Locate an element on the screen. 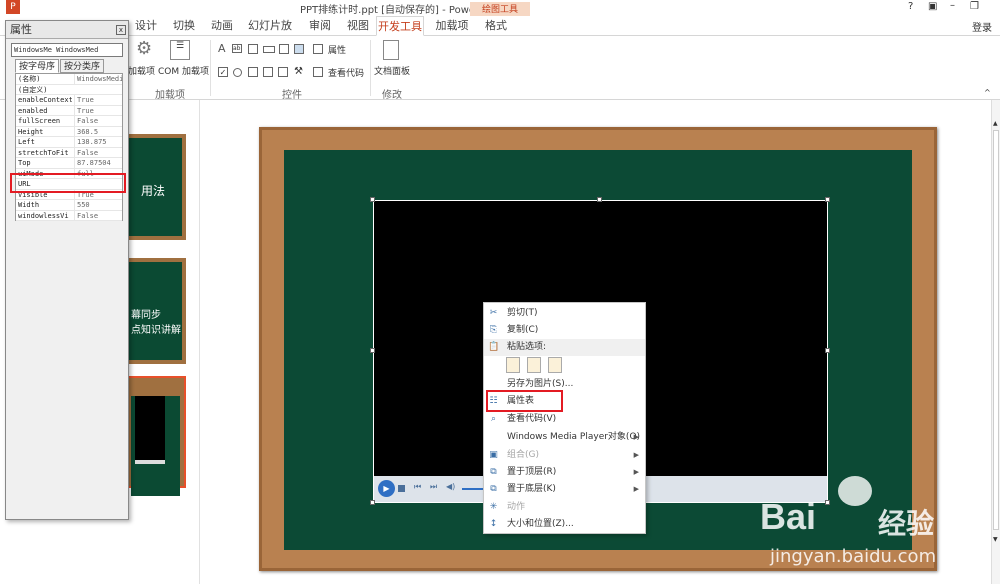 The width and height of the screenshot is (1000, 584). property-name: windowlessVi is located at coordinates (43, 215).